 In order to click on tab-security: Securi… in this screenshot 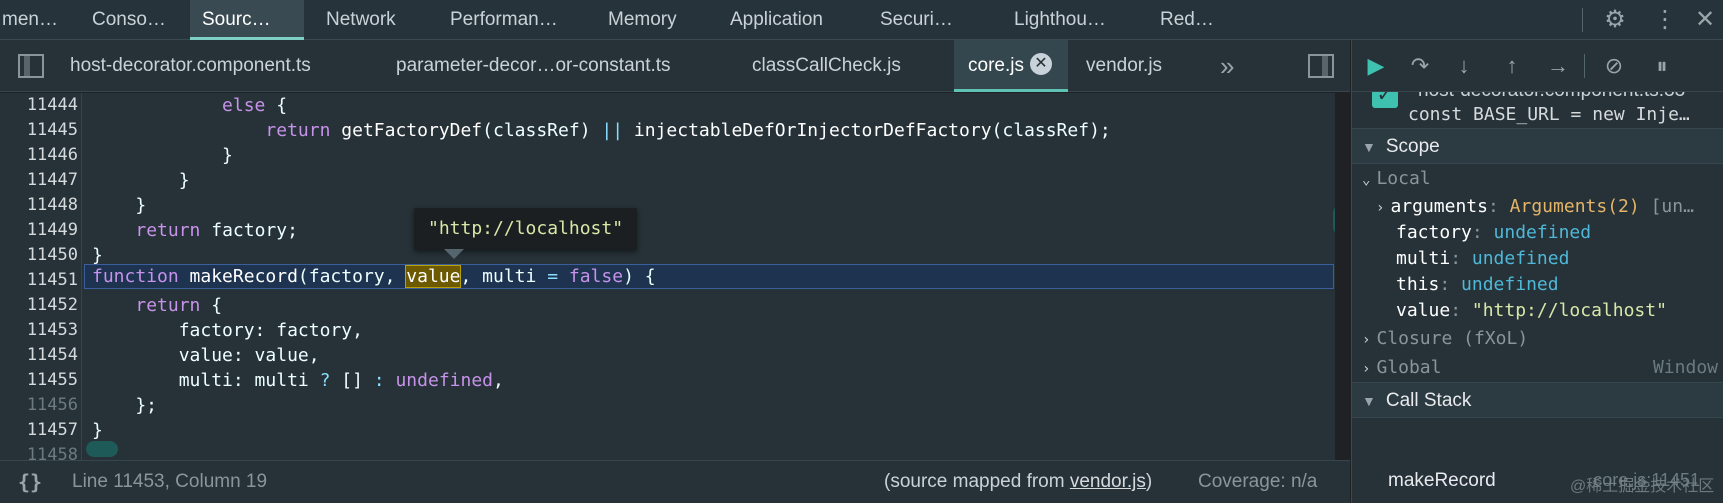, I will do `click(918, 20)`.